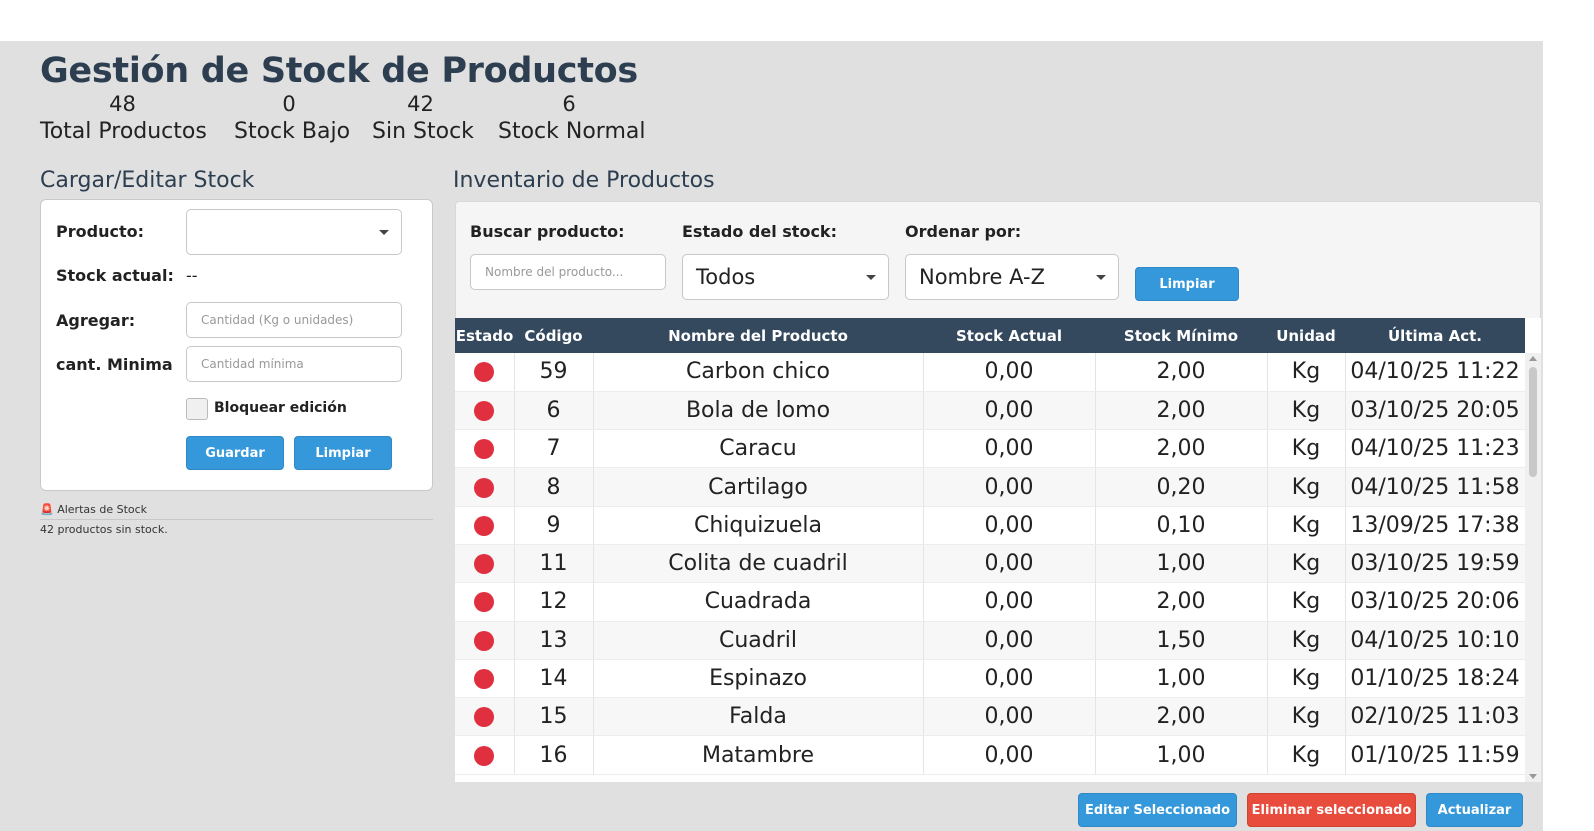  I want to click on table-row: 59 Carbon chico 0,00 2,00 Kg 04/10/25 11:22, so click(990, 372).